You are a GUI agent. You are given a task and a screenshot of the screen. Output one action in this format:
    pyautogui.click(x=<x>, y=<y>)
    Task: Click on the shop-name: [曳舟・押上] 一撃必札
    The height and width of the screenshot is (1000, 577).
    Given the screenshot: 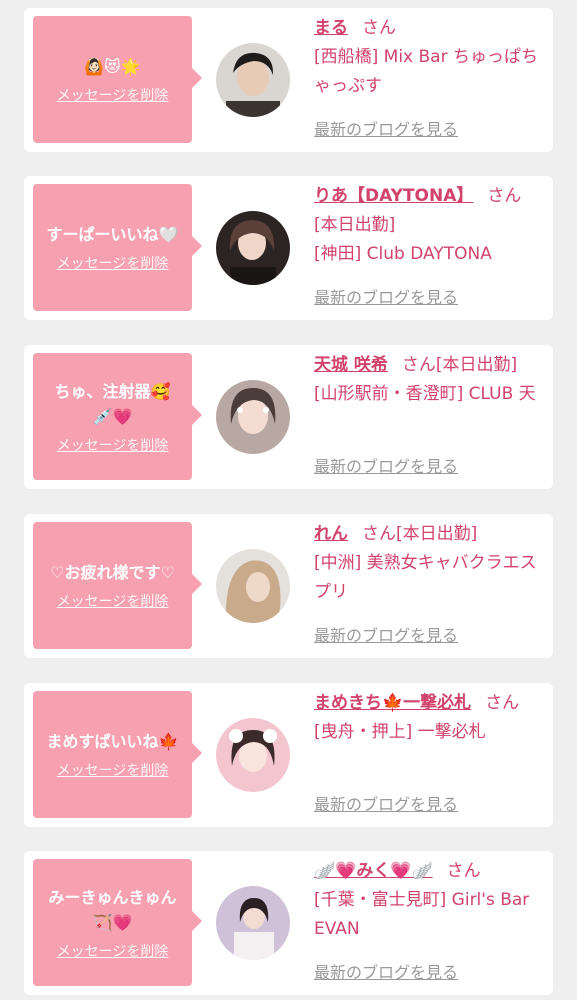 What is the action you would take?
    pyautogui.click(x=400, y=732)
    